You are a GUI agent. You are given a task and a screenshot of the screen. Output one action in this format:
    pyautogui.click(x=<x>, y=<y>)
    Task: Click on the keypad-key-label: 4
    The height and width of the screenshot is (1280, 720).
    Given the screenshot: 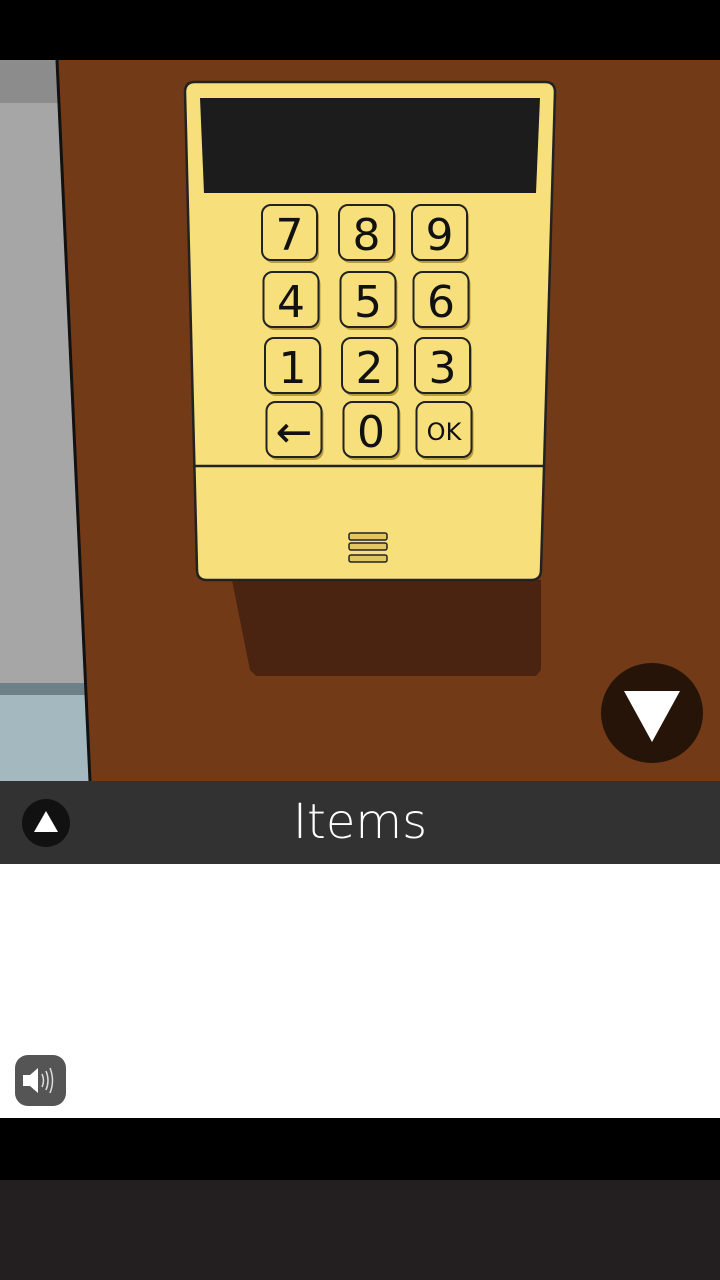 What is the action you would take?
    pyautogui.click(x=291, y=302)
    